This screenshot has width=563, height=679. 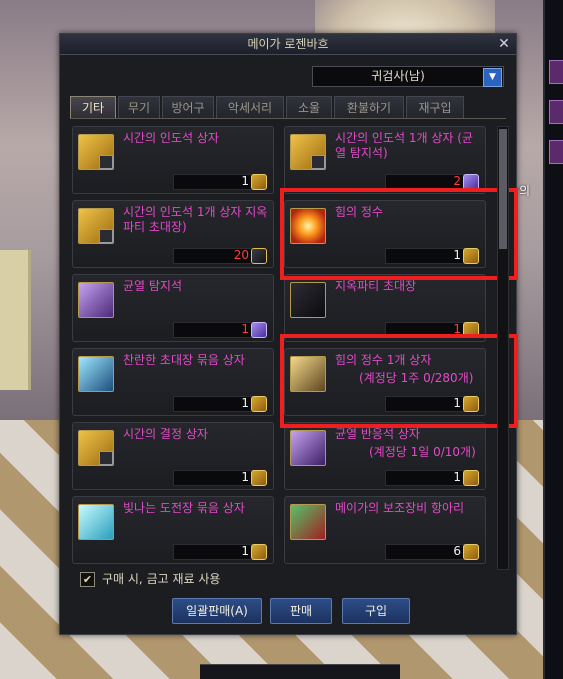 I want to click on window-title-bar: 메이가 로젠바흐 ✕, so click(x=288, y=44).